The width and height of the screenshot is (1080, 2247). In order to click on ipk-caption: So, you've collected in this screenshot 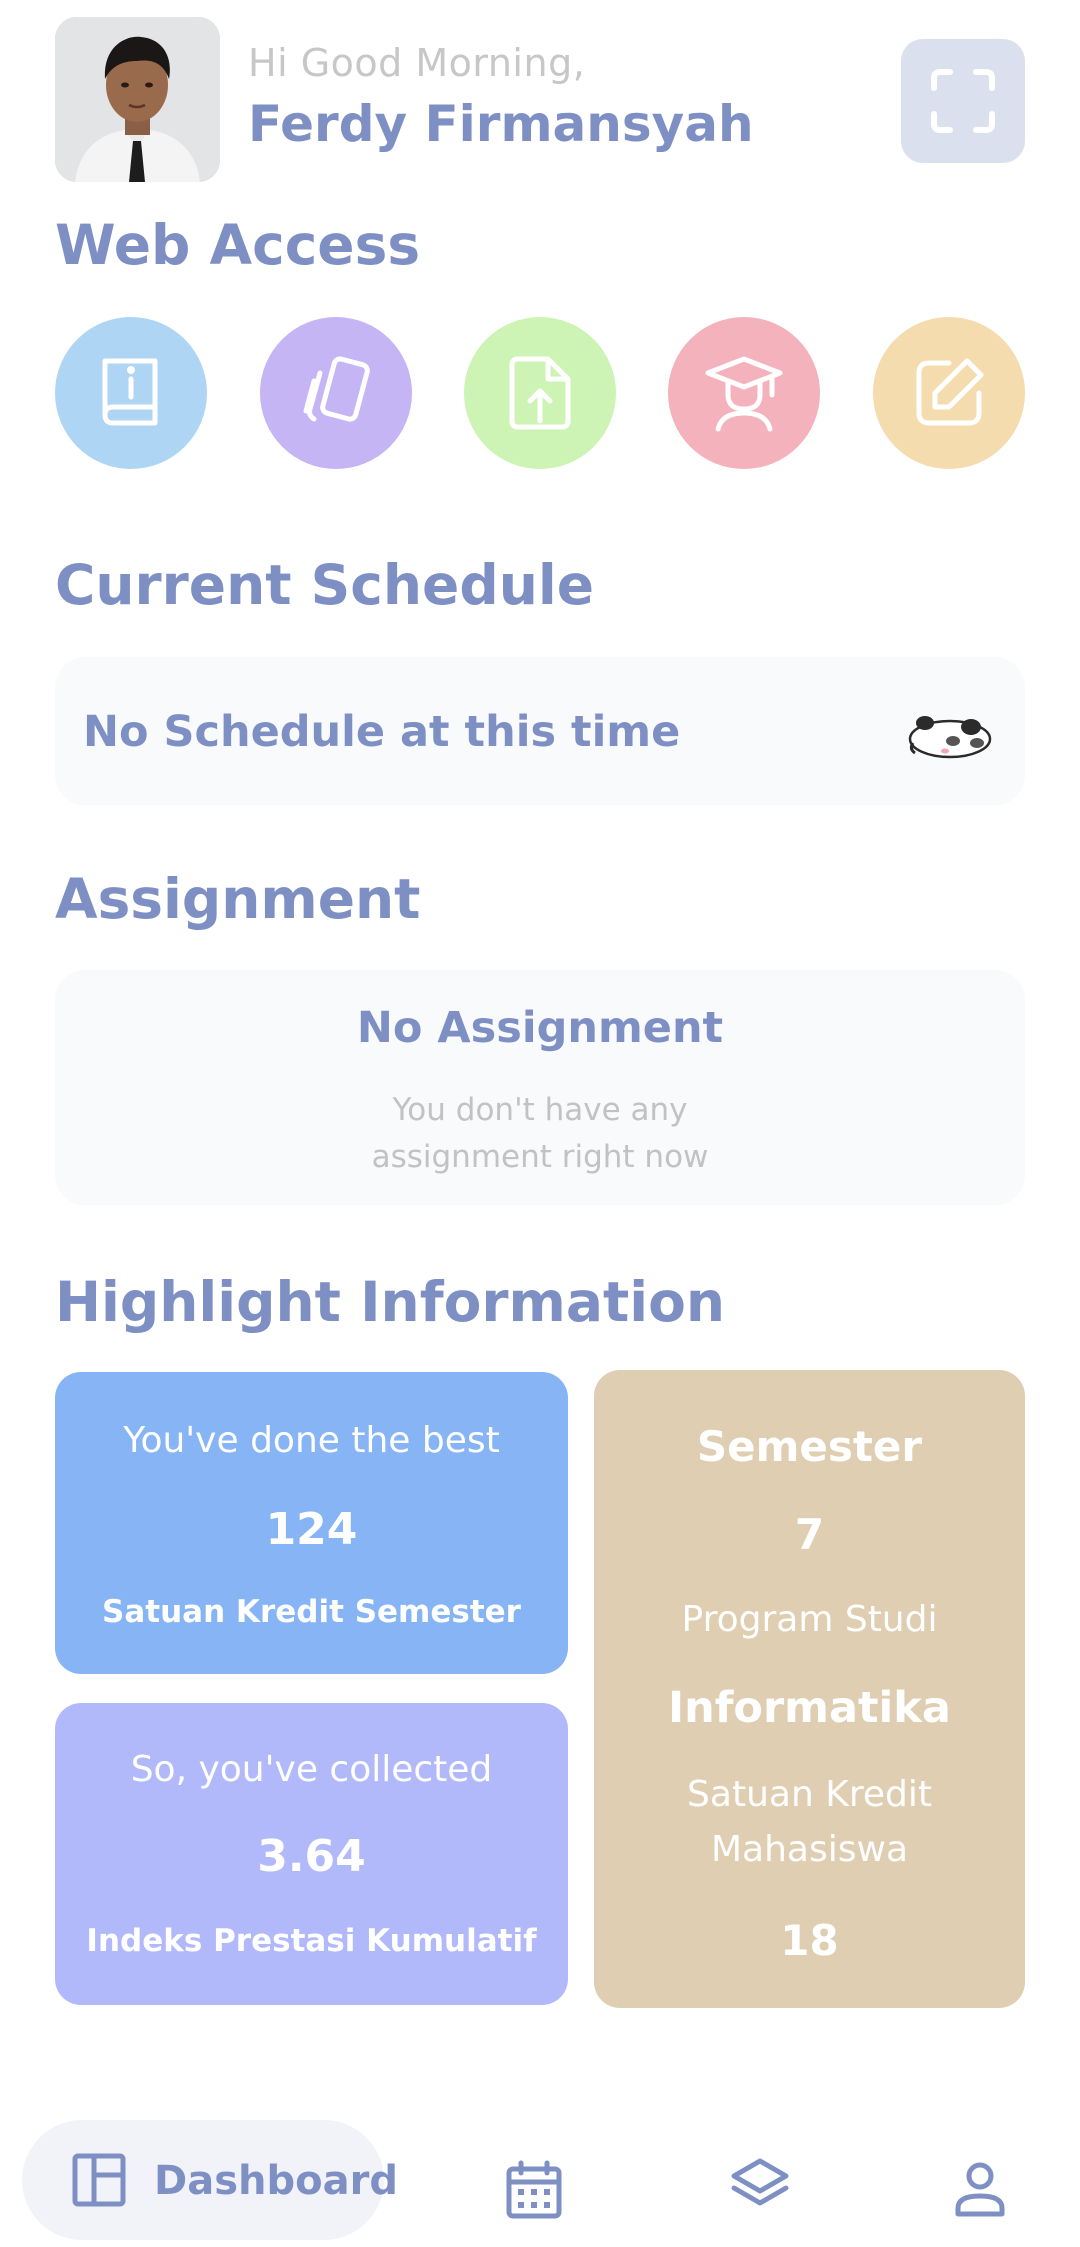, I will do `click(311, 1769)`.